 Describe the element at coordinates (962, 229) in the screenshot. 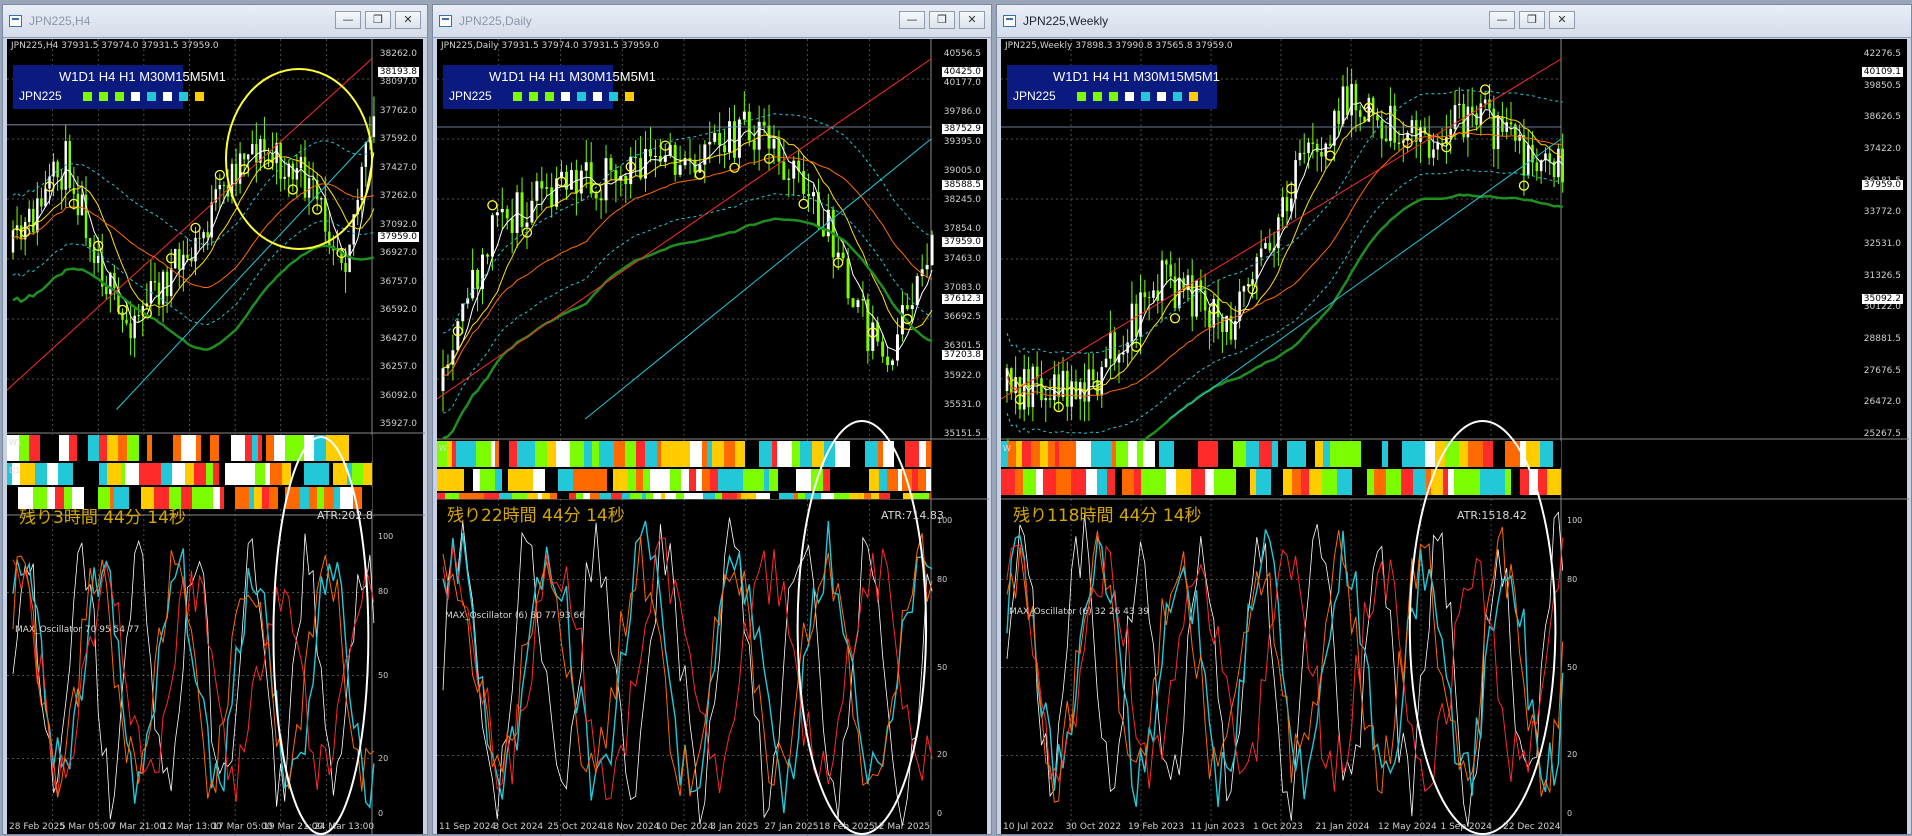

I see `price-axis-label: 37854.0` at that location.